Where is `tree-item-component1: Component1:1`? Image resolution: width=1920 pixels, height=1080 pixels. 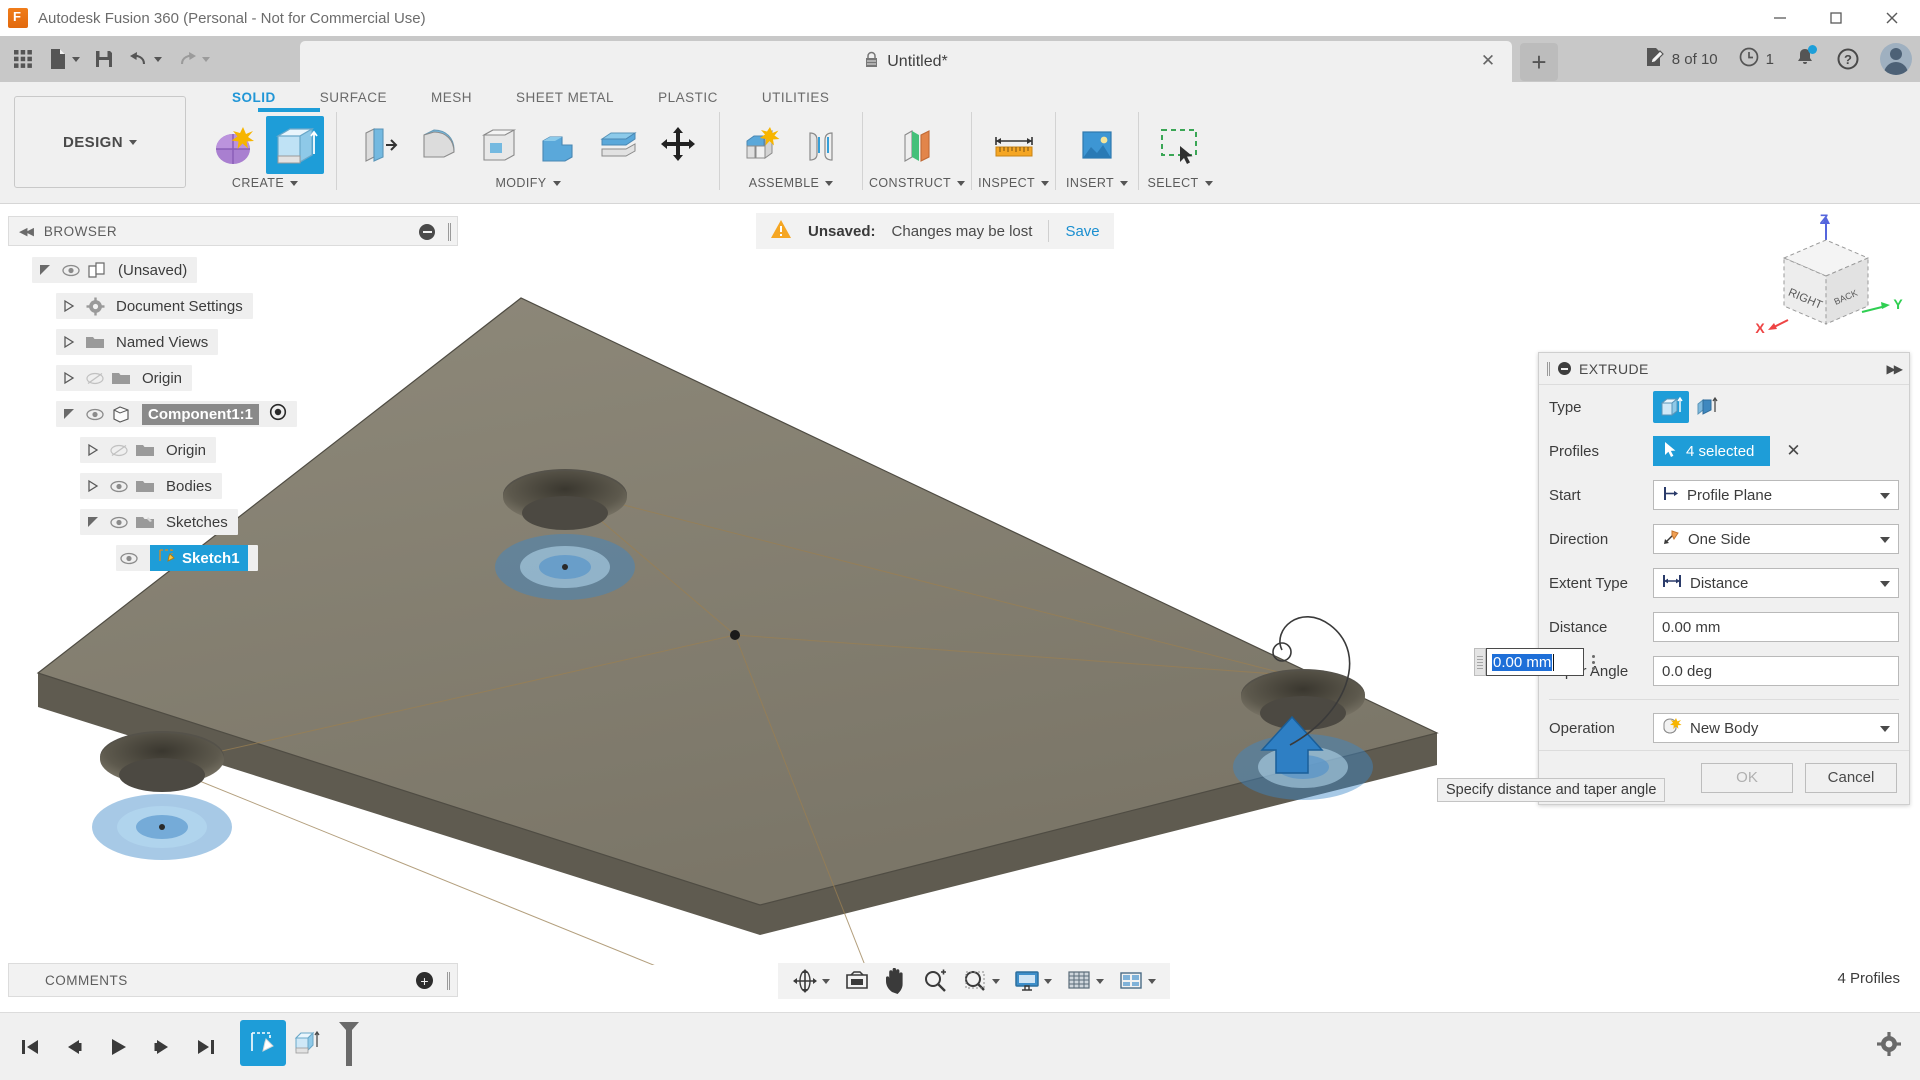 tree-item-component1: Component1:1 is located at coordinates (233, 414).